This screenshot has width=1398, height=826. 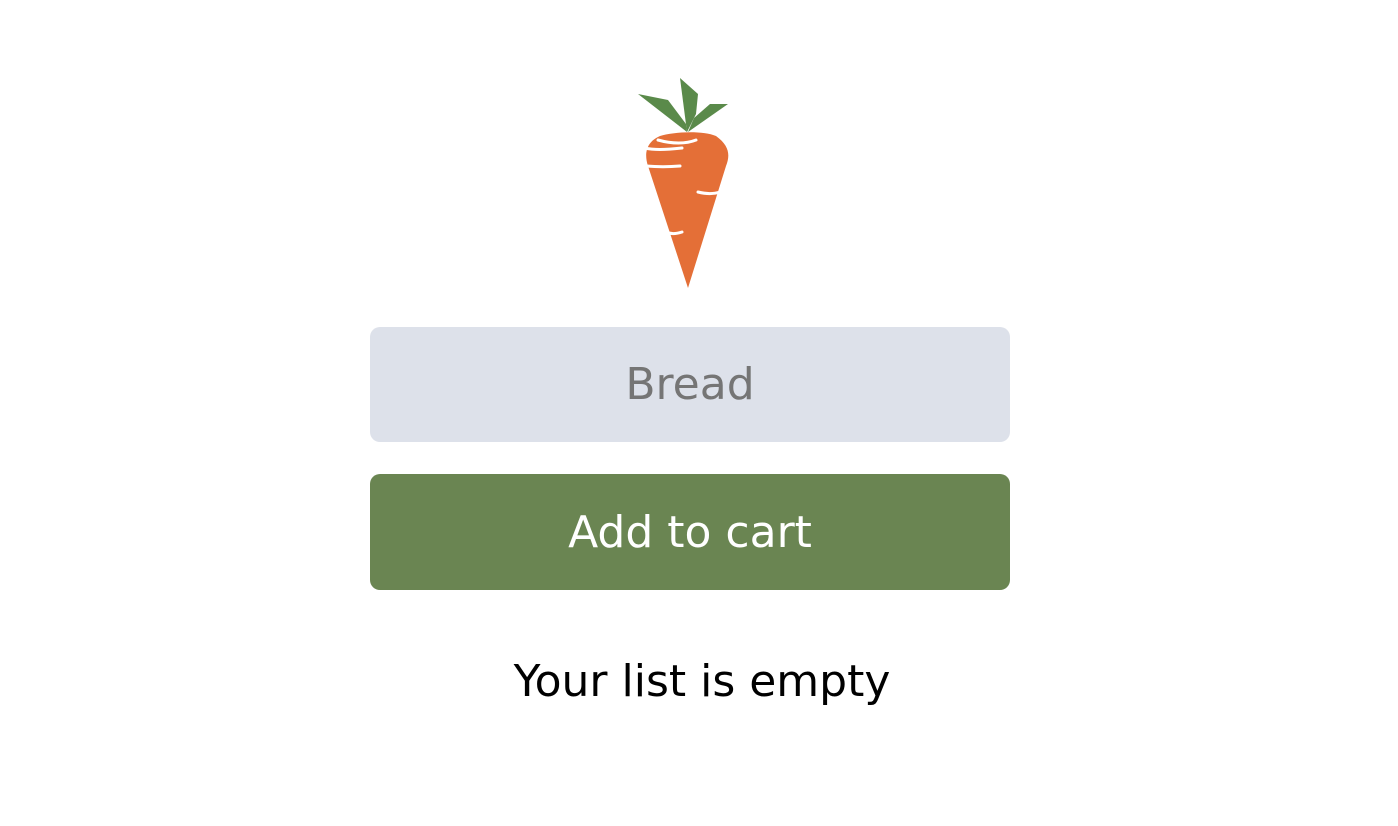 I want to click on item-input, so click(x=690, y=384).